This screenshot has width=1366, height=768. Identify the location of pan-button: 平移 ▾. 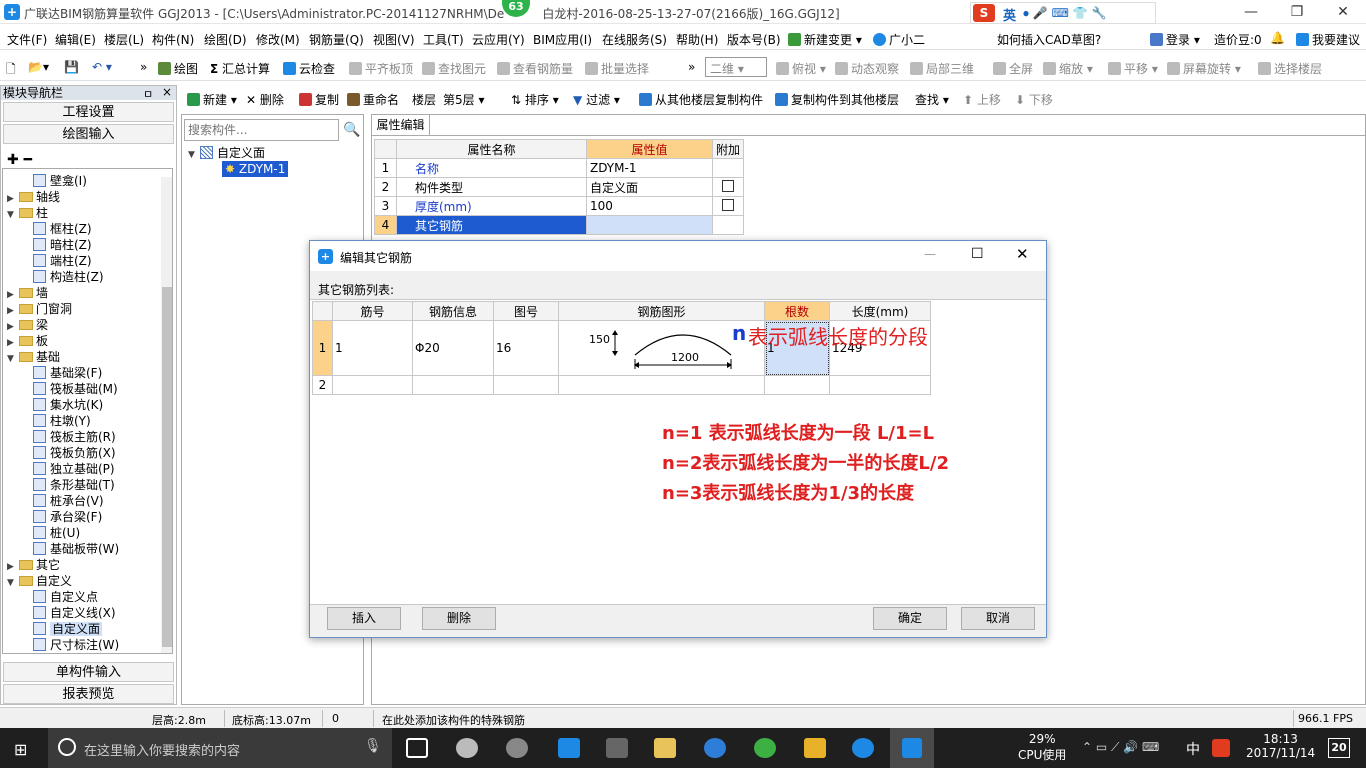
(1133, 68).